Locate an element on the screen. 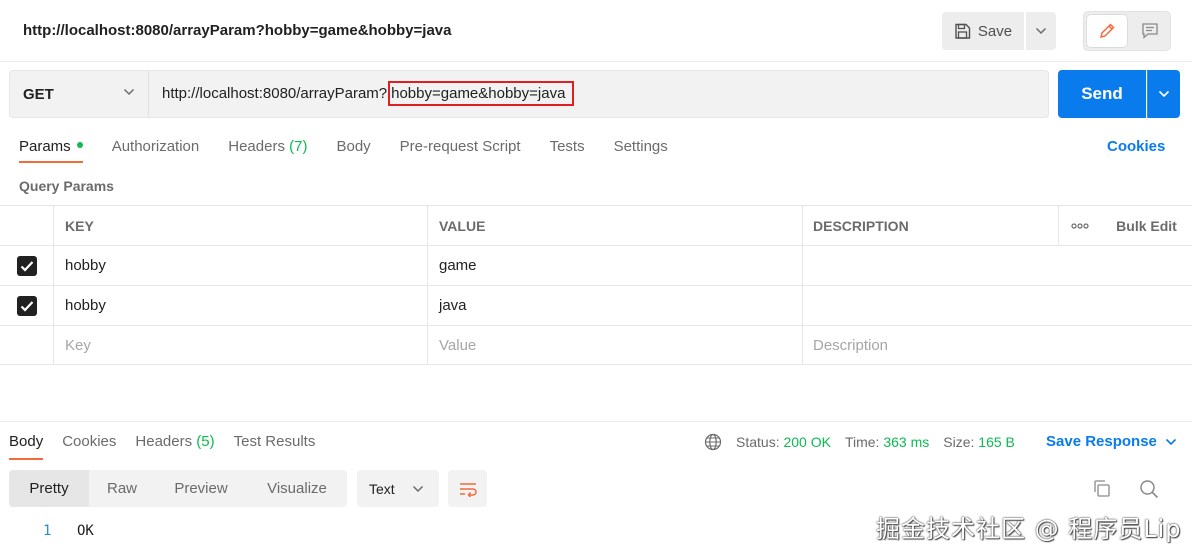 This screenshot has width=1192, height=557. params-indicator-dot is located at coordinates (79, 145).